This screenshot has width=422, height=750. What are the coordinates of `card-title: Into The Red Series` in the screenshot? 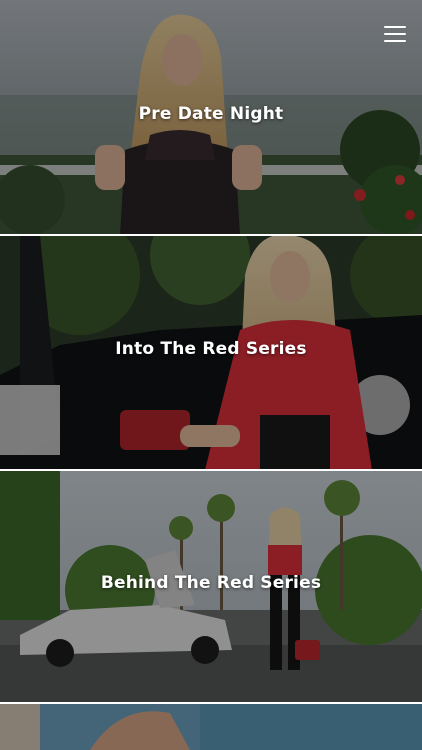 It's located at (211, 349).